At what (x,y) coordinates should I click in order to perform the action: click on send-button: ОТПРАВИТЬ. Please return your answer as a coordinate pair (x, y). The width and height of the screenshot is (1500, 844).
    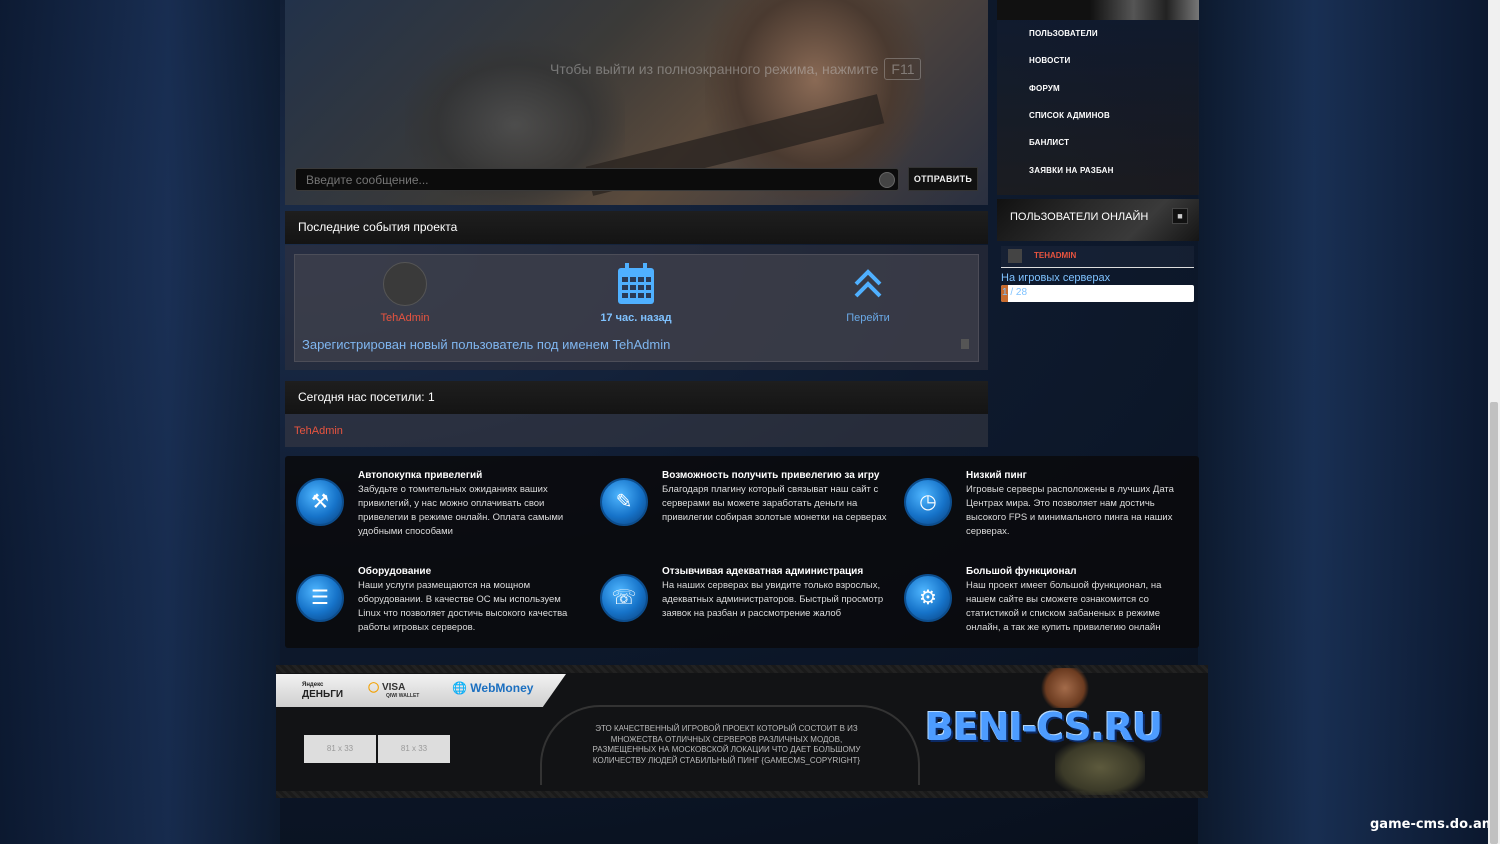
    Looking at the image, I should click on (943, 179).